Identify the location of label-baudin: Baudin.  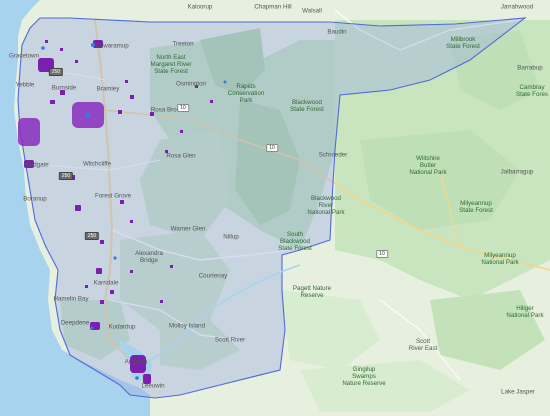
(337, 32).